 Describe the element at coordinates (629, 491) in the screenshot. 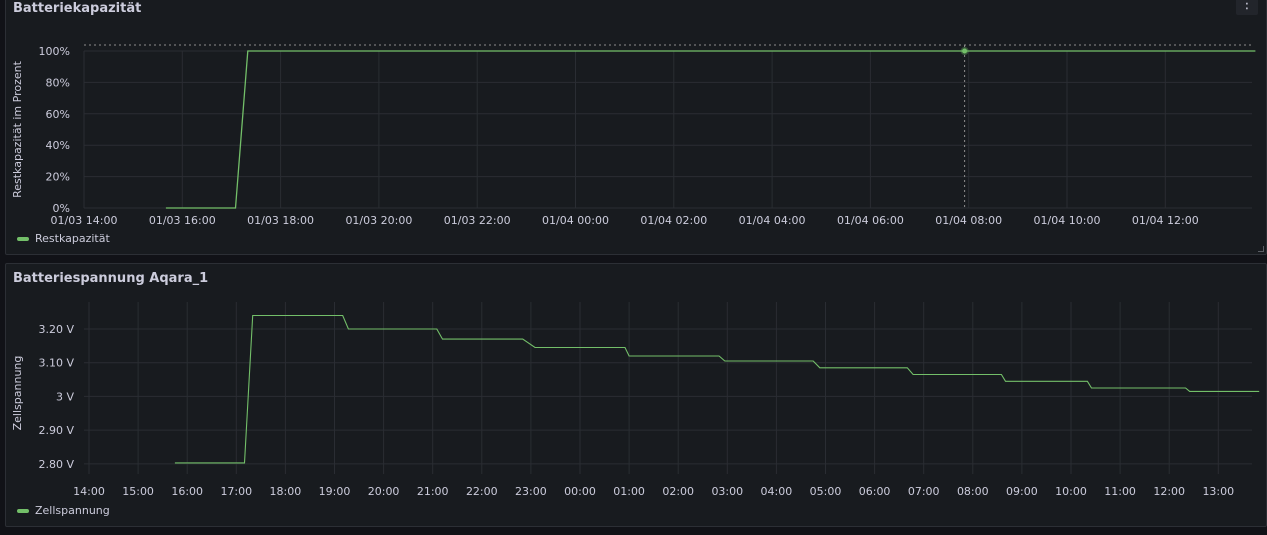

I see `x-tick-label: 01:00` at that location.